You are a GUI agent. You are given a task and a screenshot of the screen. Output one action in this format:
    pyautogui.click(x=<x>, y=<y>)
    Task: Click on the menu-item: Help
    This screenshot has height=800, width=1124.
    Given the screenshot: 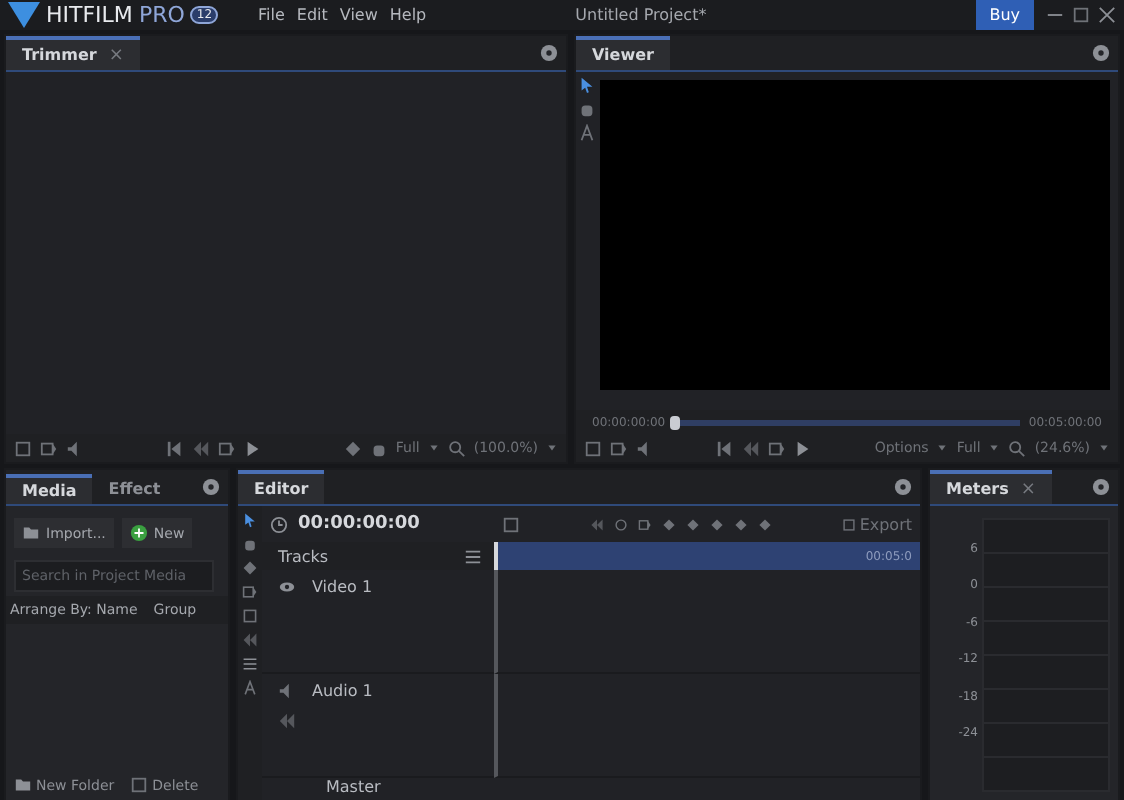 What is the action you would take?
    pyautogui.click(x=408, y=15)
    